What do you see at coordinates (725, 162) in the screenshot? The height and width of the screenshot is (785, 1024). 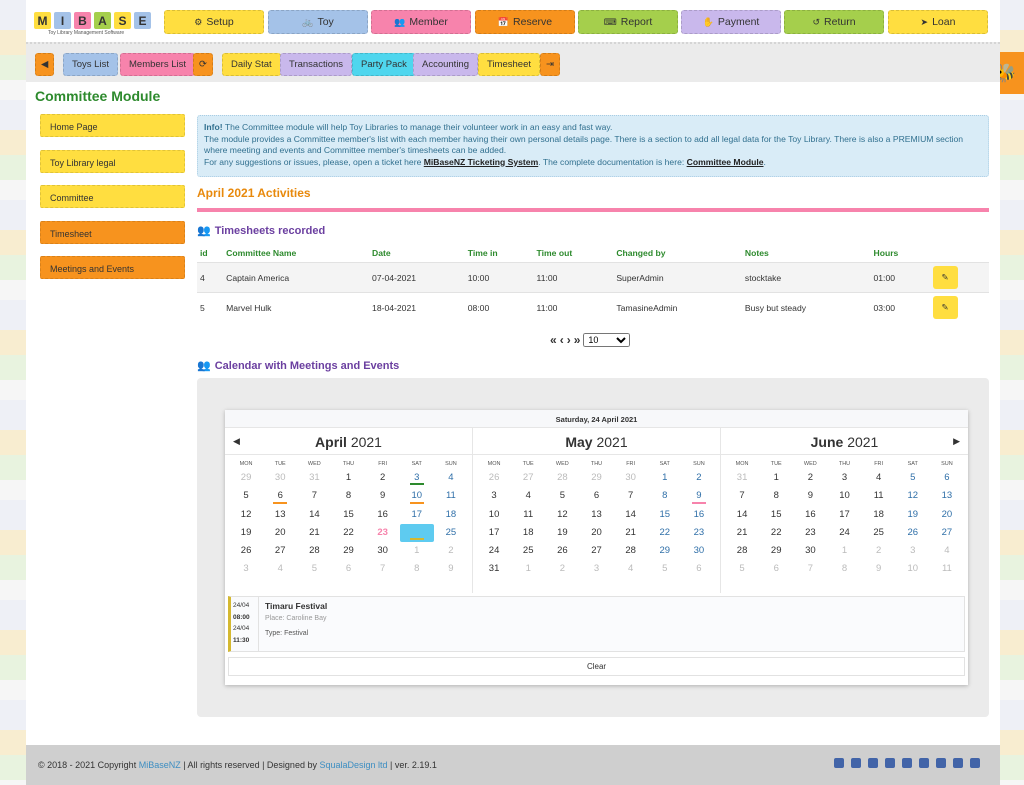 I see `documentation-link: Committee Module` at bounding box center [725, 162].